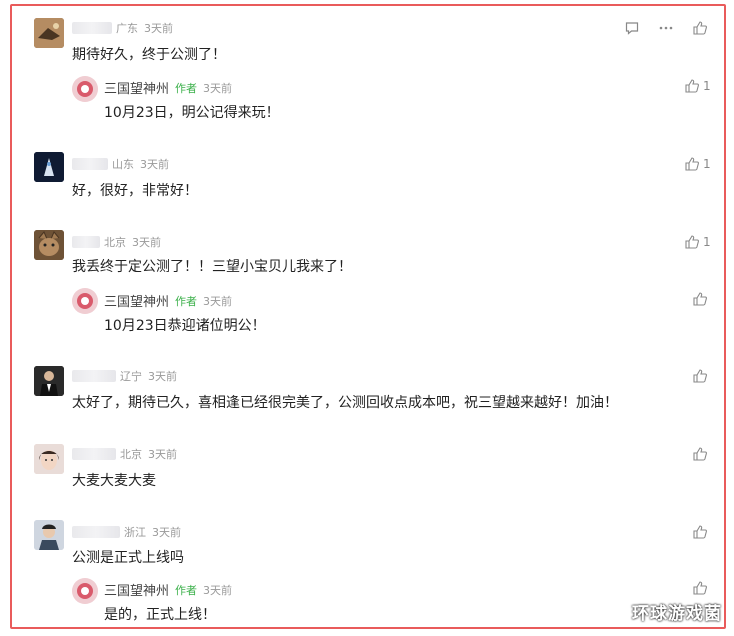  I want to click on reply-icon, so click(632, 28).